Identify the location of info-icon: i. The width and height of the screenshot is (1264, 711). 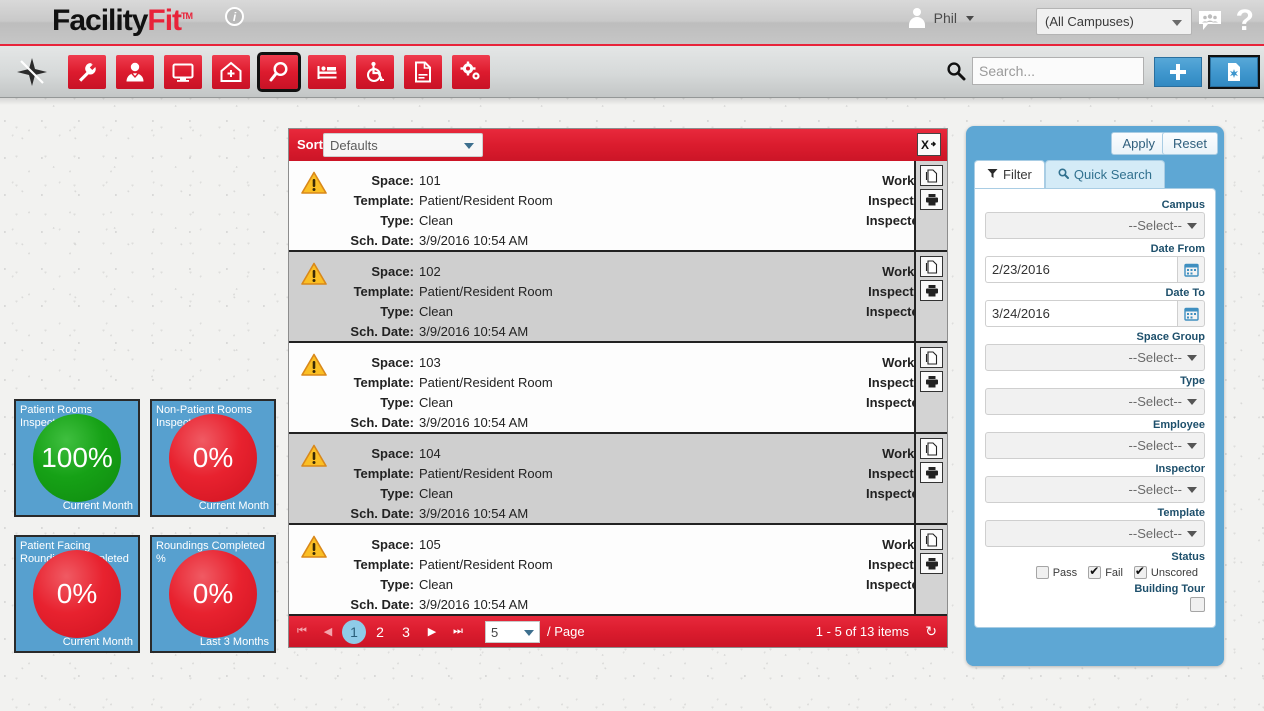
(234, 16).